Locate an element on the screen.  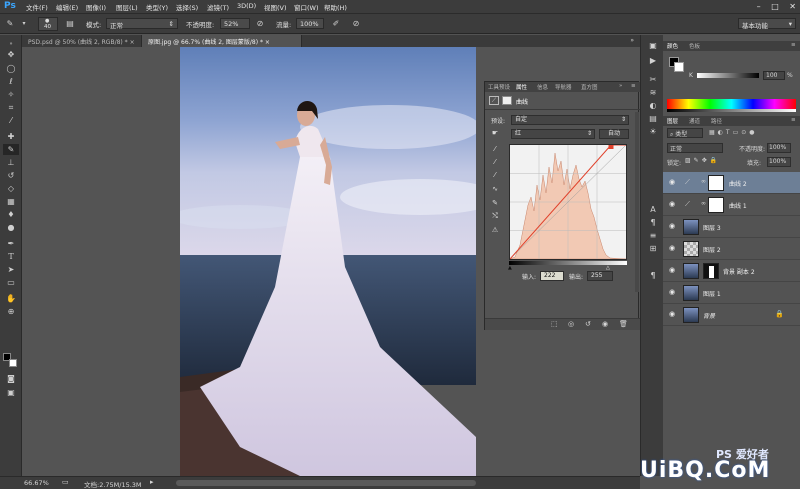
maximize-icon: □ is located at coordinates (775, 6).